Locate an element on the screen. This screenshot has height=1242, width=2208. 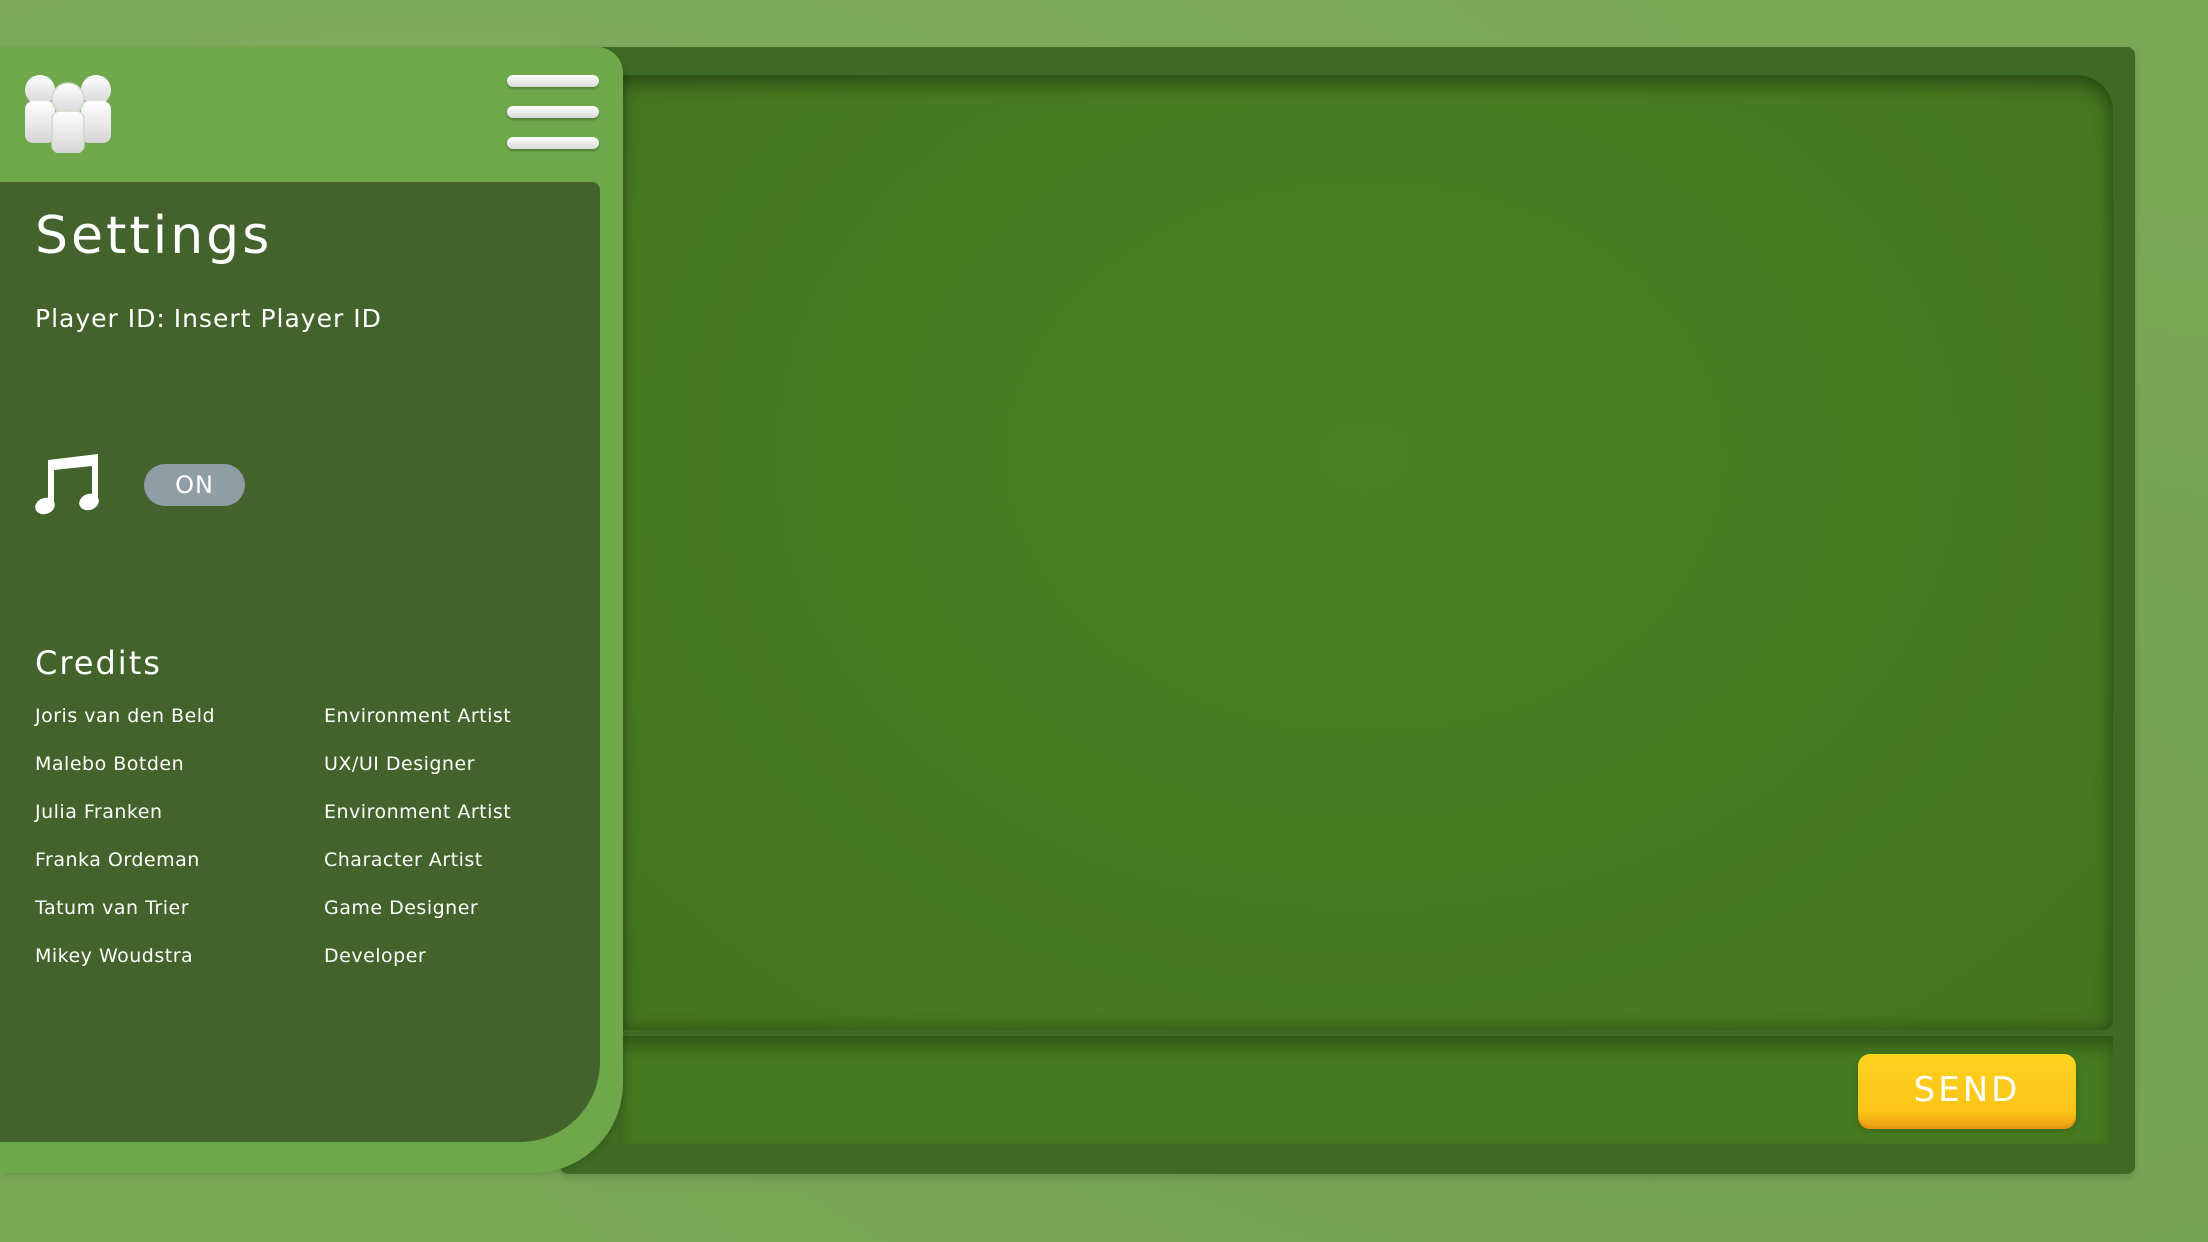
send-button: SEND is located at coordinates (1967, 1090).